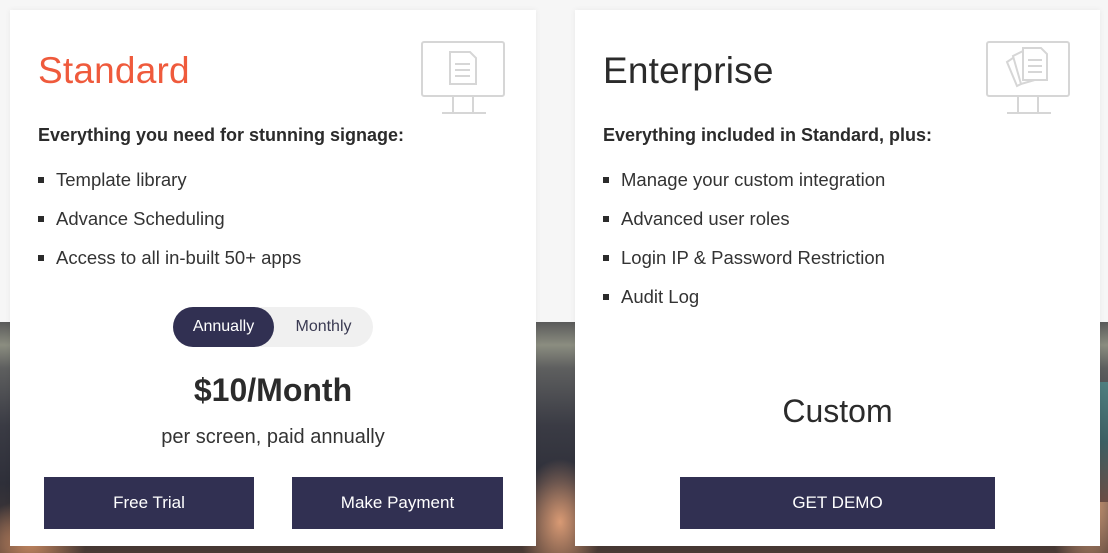 The height and width of the screenshot is (553, 1108). What do you see at coordinates (768, 135) in the screenshot?
I see `plan-subtitle: Everything included in Standard, plus:` at bounding box center [768, 135].